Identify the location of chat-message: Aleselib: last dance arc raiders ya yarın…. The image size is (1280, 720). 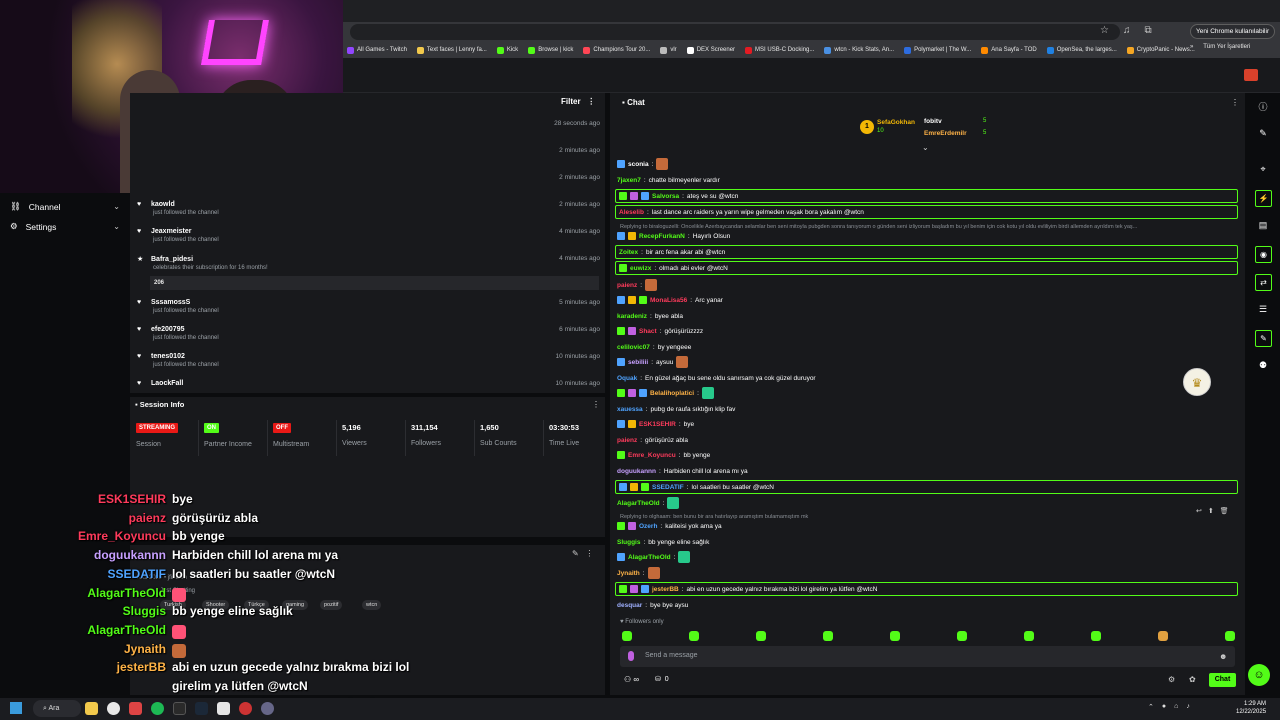
(926, 212).